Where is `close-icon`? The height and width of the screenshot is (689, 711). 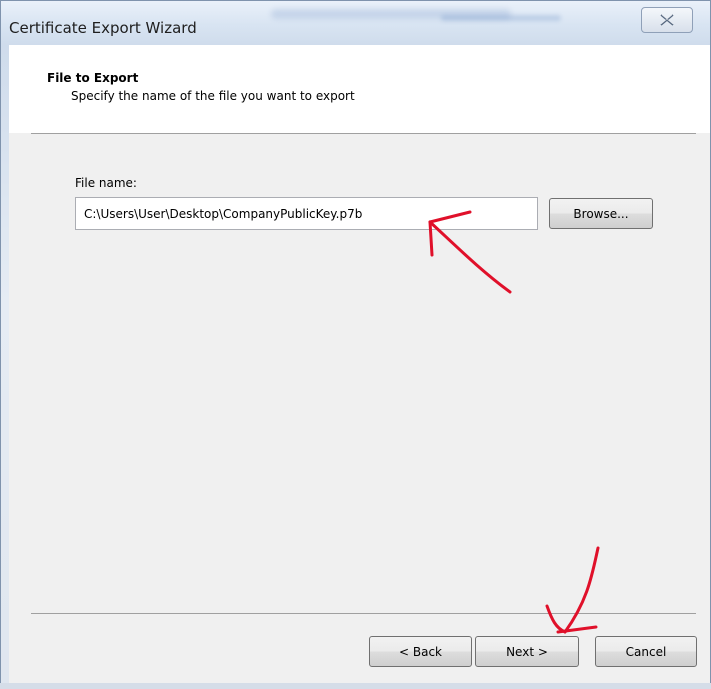
close-icon is located at coordinates (667, 20).